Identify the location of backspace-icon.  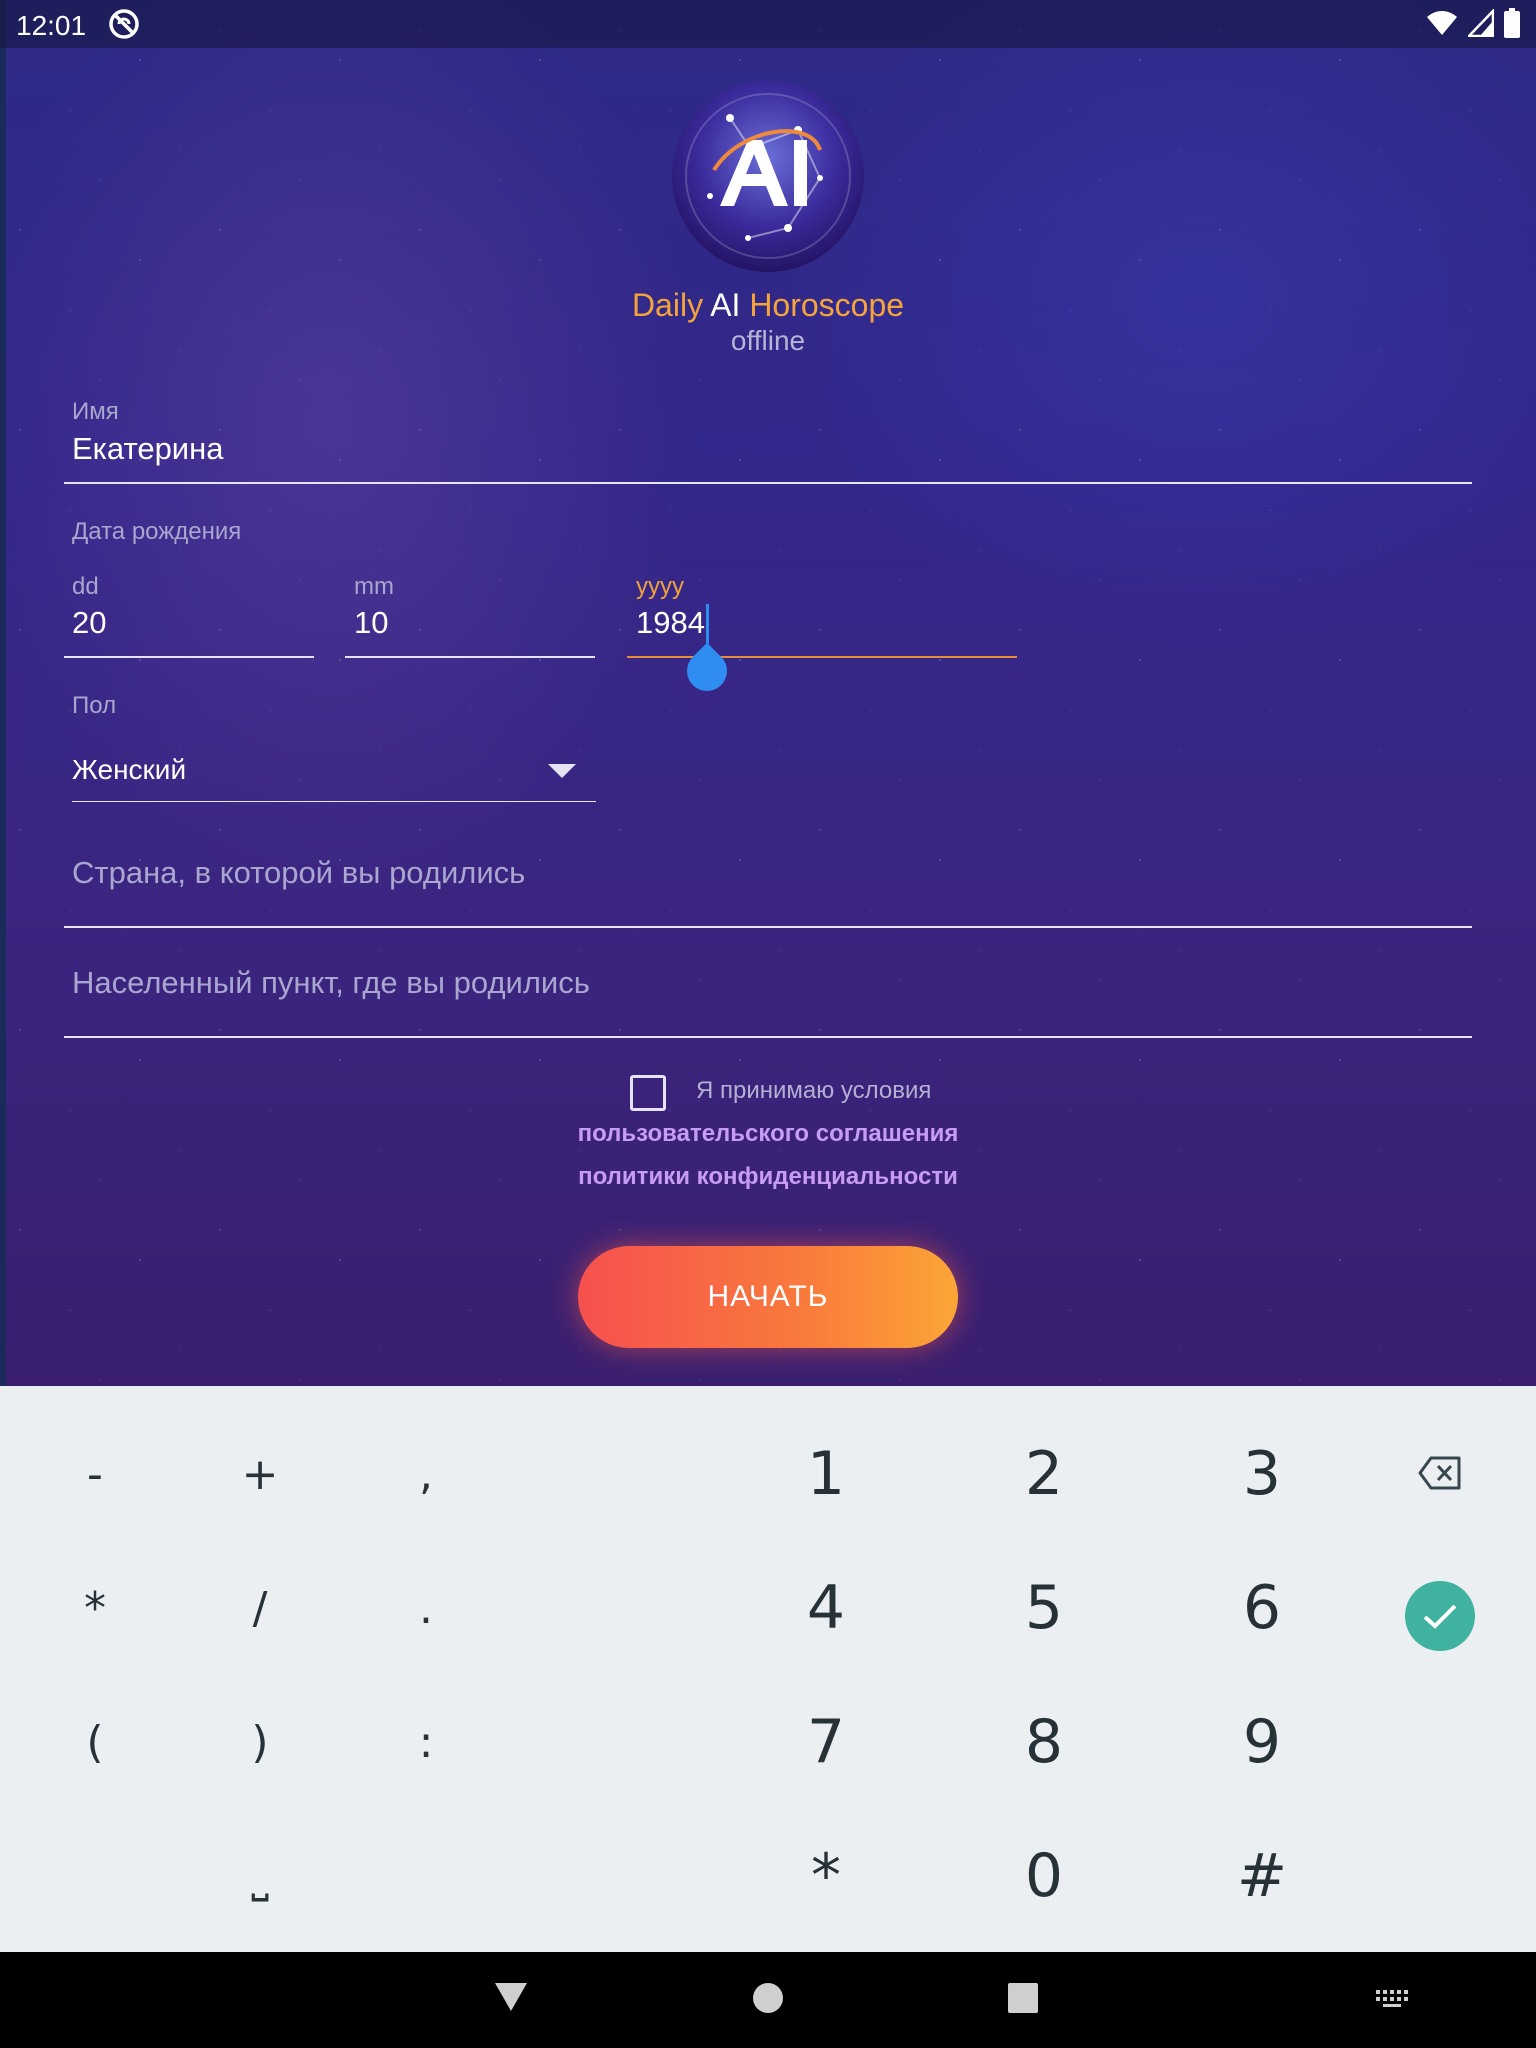
(1440, 1473).